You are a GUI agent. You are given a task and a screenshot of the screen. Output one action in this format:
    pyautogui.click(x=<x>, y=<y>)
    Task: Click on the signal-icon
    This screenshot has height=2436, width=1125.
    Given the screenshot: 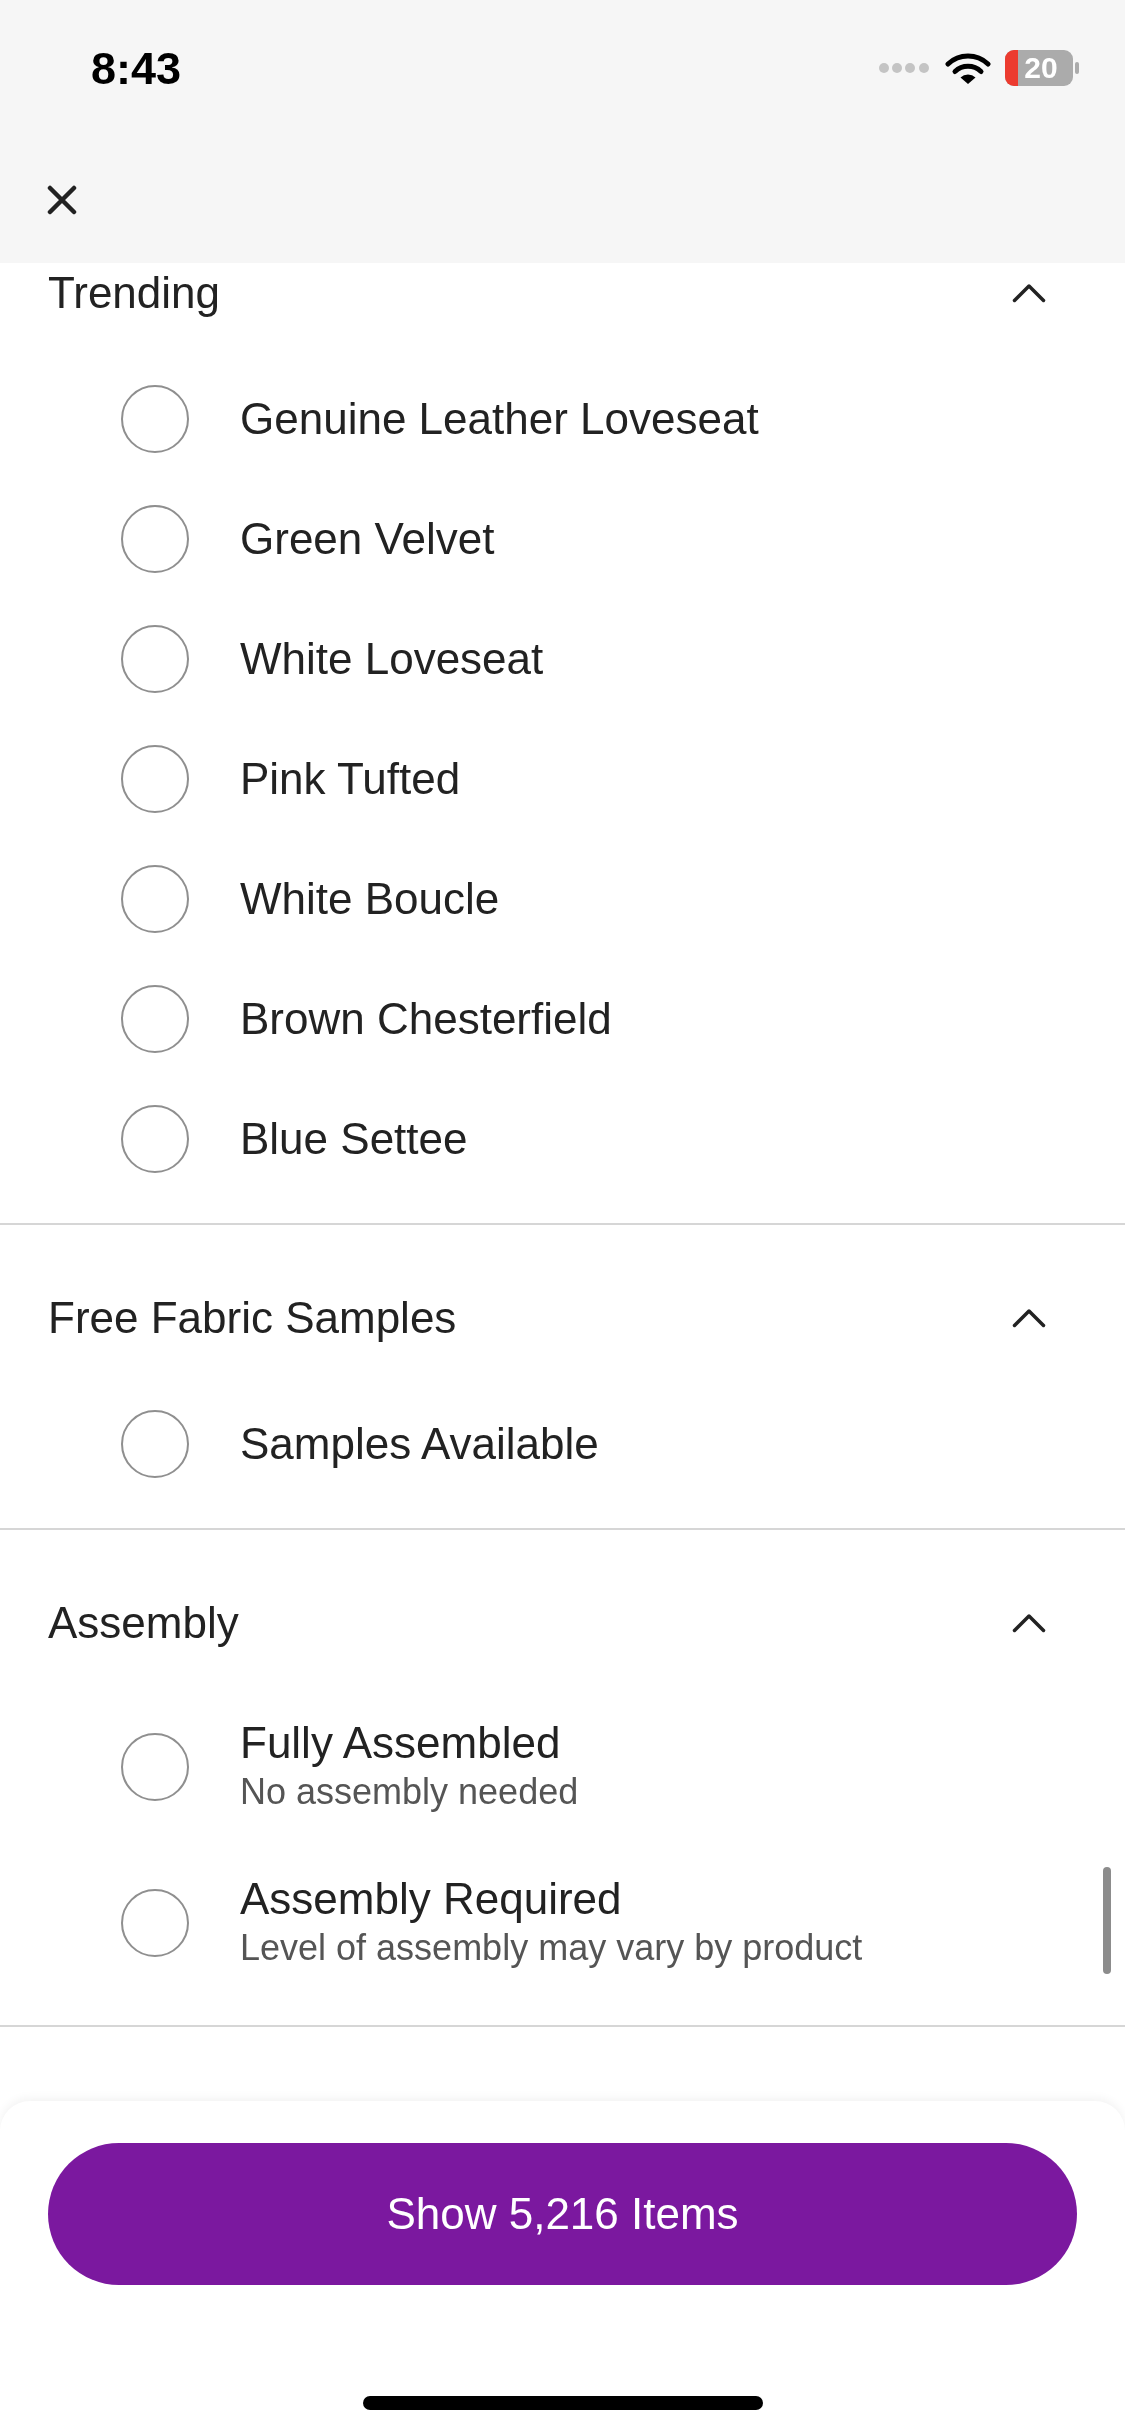 What is the action you would take?
    pyautogui.click(x=904, y=68)
    